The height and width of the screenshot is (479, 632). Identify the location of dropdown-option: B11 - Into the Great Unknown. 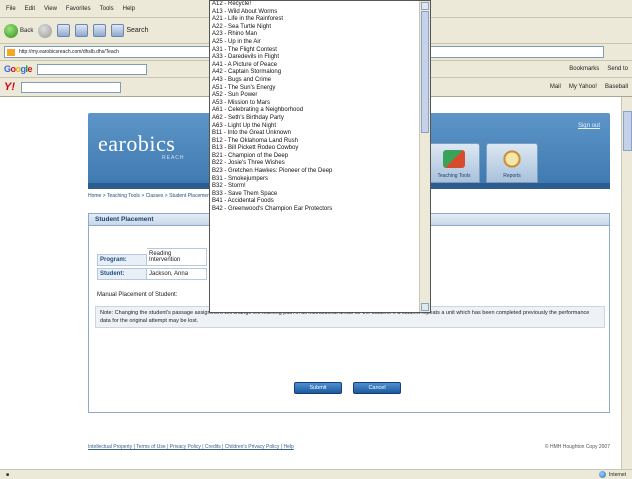
(315, 134).